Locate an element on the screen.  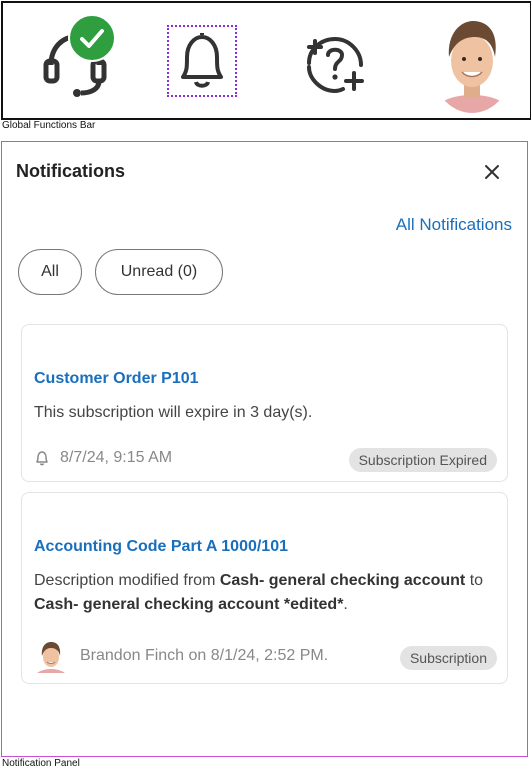
notification-tag: Subscription Expired is located at coordinates (422, 460).